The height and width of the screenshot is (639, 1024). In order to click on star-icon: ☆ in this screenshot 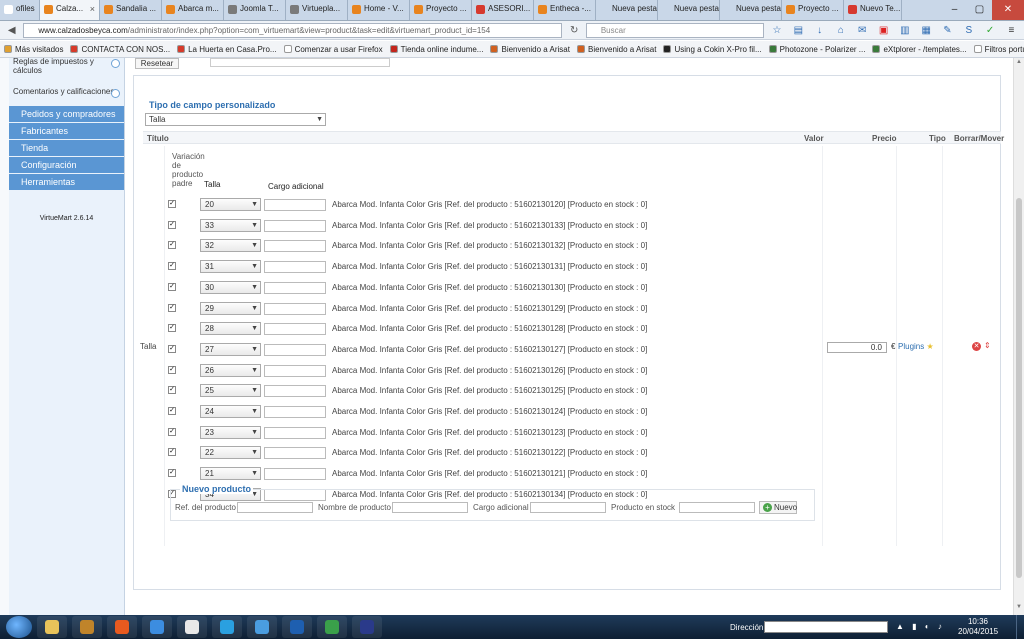, I will do `click(776, 30)`.